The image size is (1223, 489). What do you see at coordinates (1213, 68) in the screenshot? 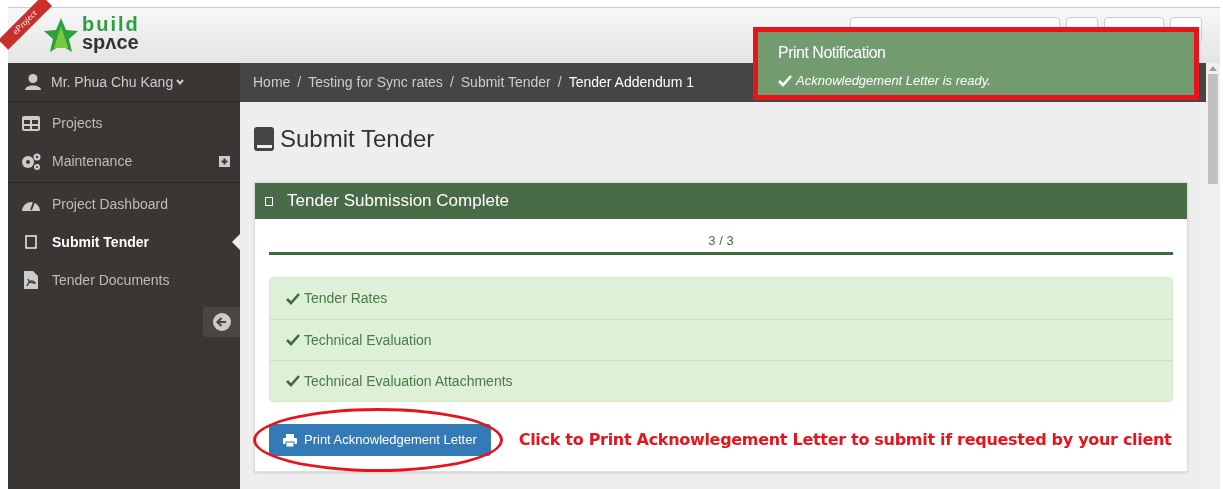
I see `scroll-up-icon` at bounding box center [1213, 68].